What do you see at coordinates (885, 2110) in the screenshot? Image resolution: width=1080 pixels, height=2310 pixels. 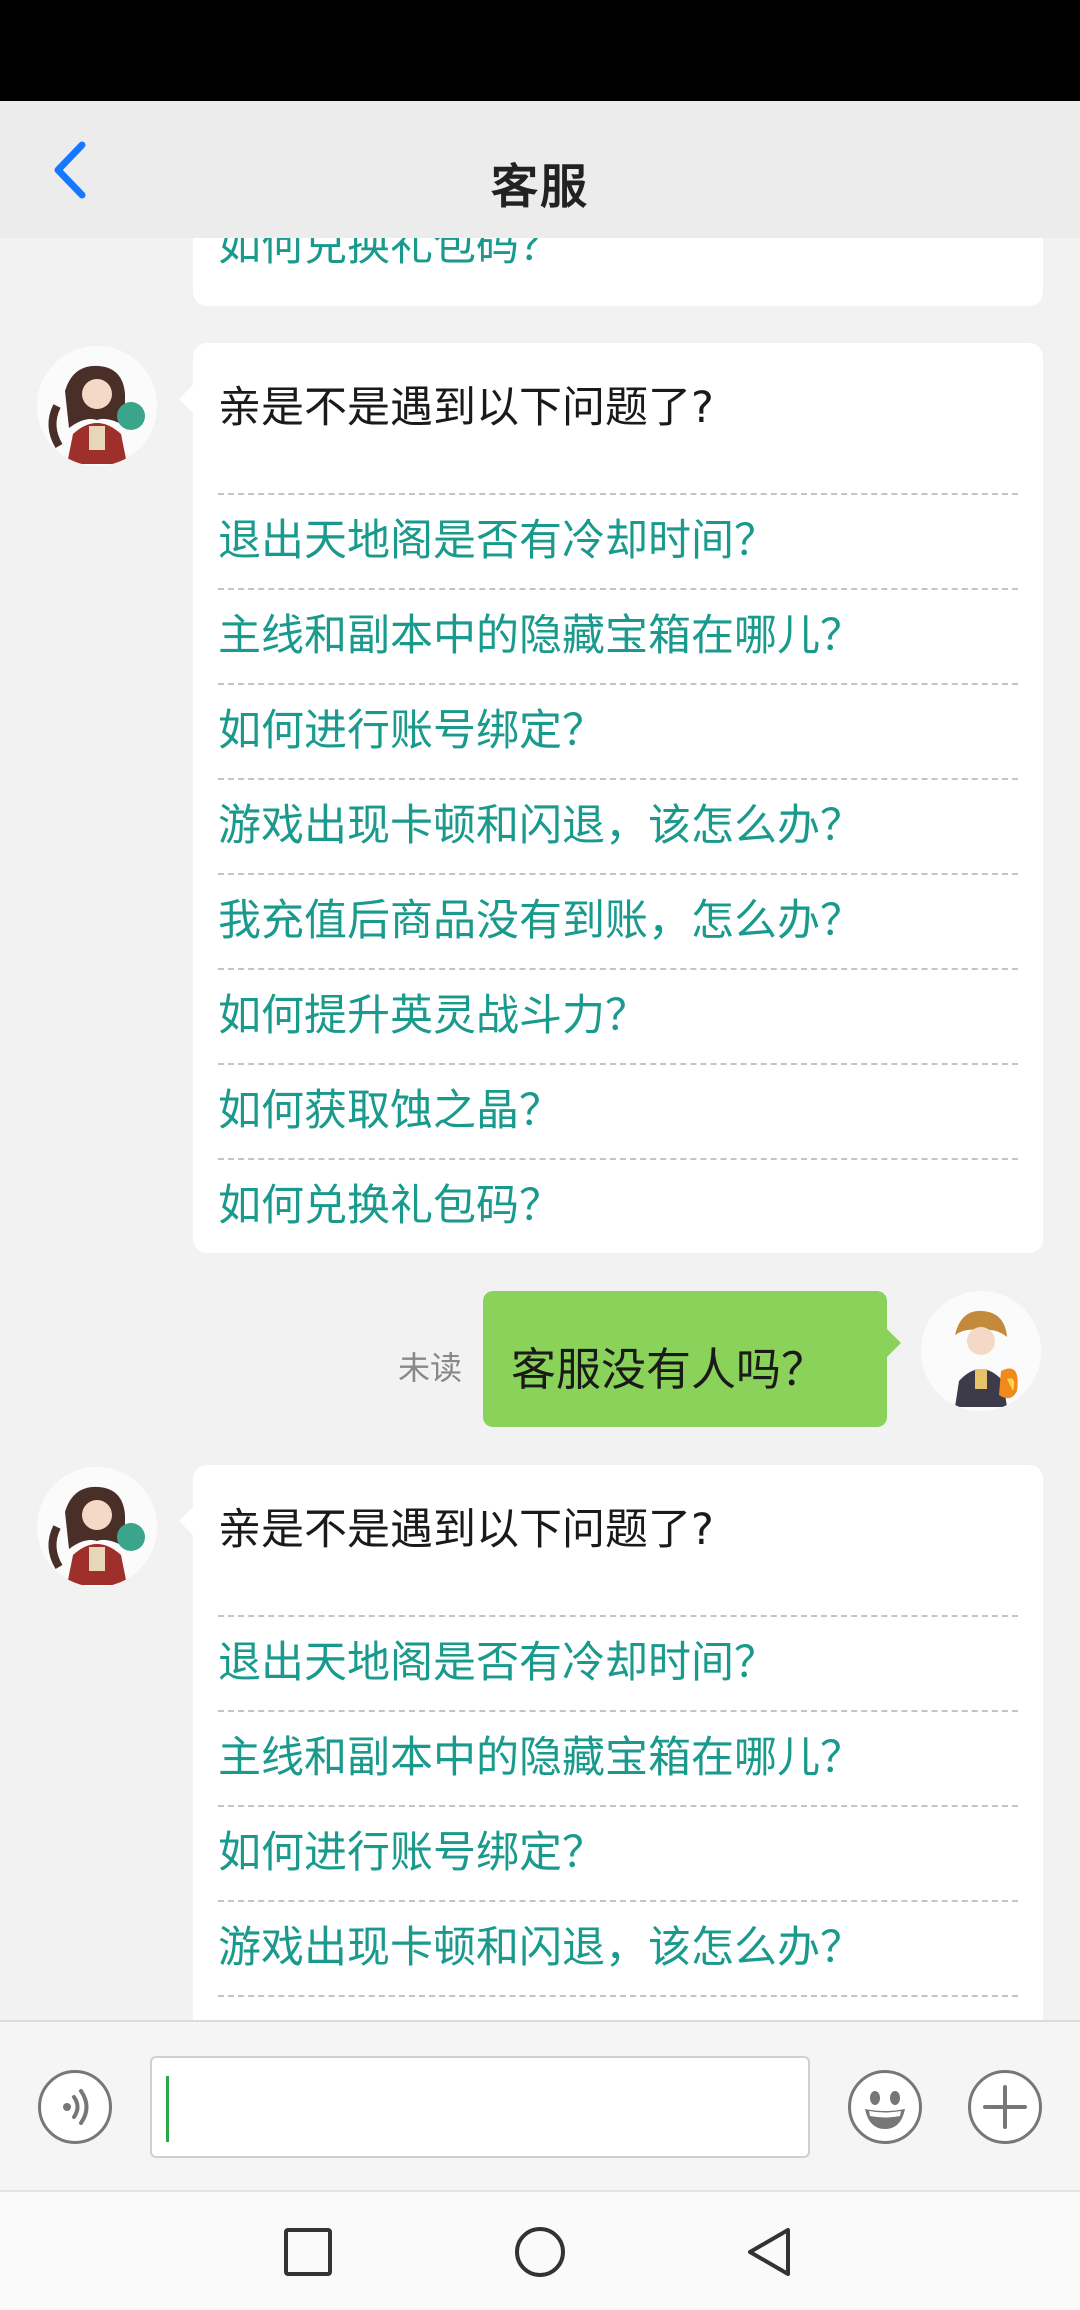 I see `smiley-icon` at bounding box center [885, 2110].